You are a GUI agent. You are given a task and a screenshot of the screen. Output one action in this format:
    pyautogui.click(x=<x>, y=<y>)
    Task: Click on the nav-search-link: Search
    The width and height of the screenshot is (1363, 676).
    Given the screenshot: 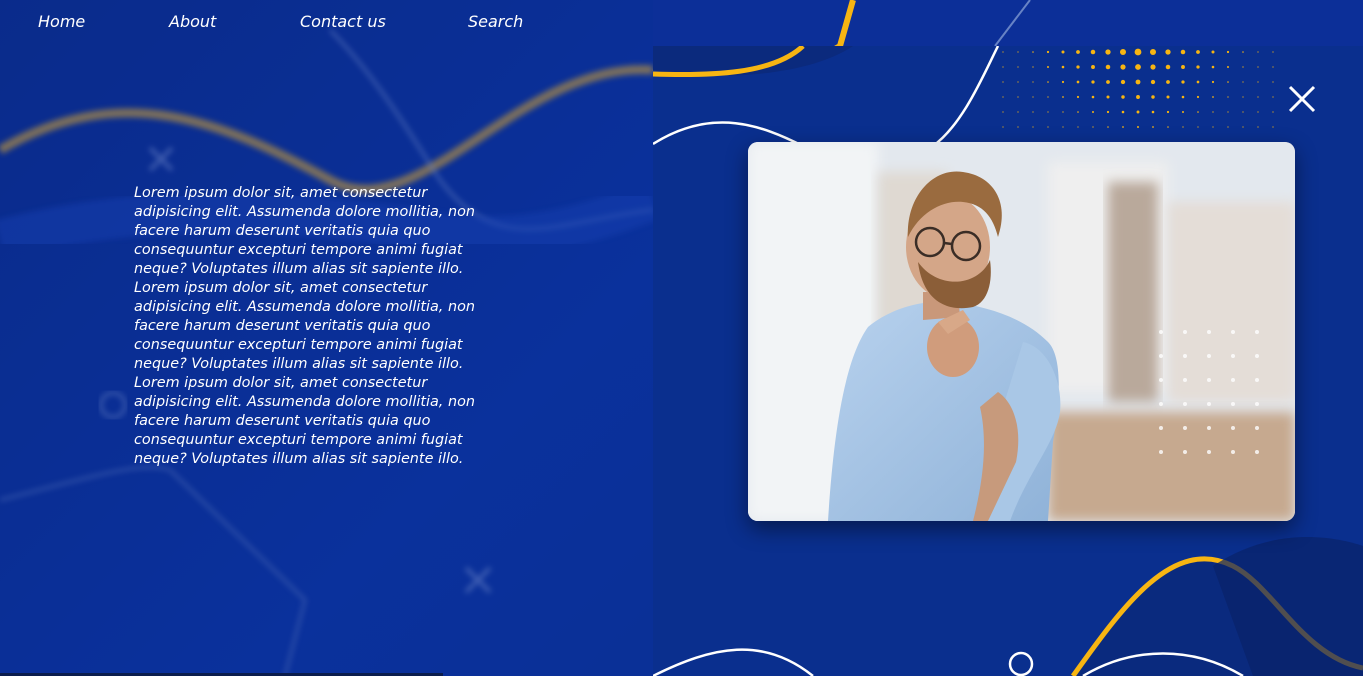 What is the action you would take?
    pyautogui.click(x=495, y=21)
    